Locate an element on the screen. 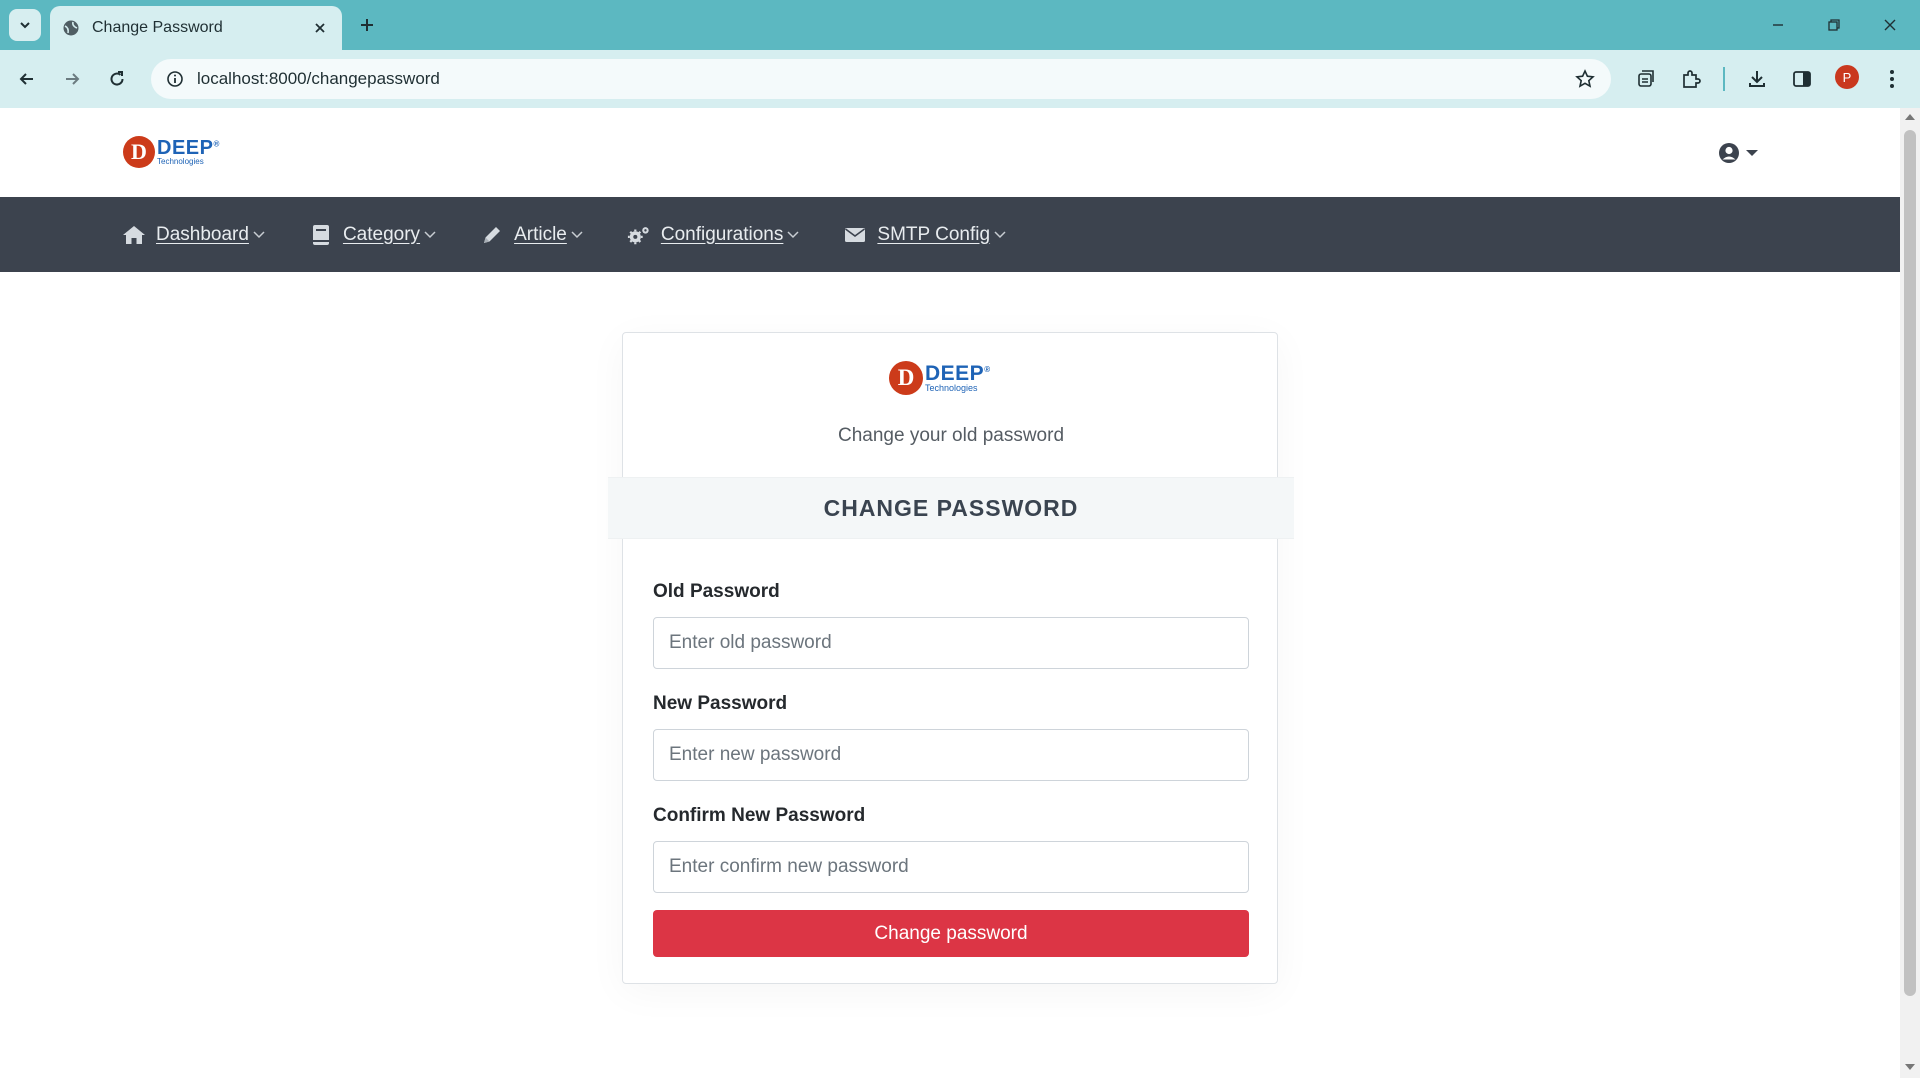 This screenshot has height=1080, width=1920. plus-icon is located at coordinates (367, 25).